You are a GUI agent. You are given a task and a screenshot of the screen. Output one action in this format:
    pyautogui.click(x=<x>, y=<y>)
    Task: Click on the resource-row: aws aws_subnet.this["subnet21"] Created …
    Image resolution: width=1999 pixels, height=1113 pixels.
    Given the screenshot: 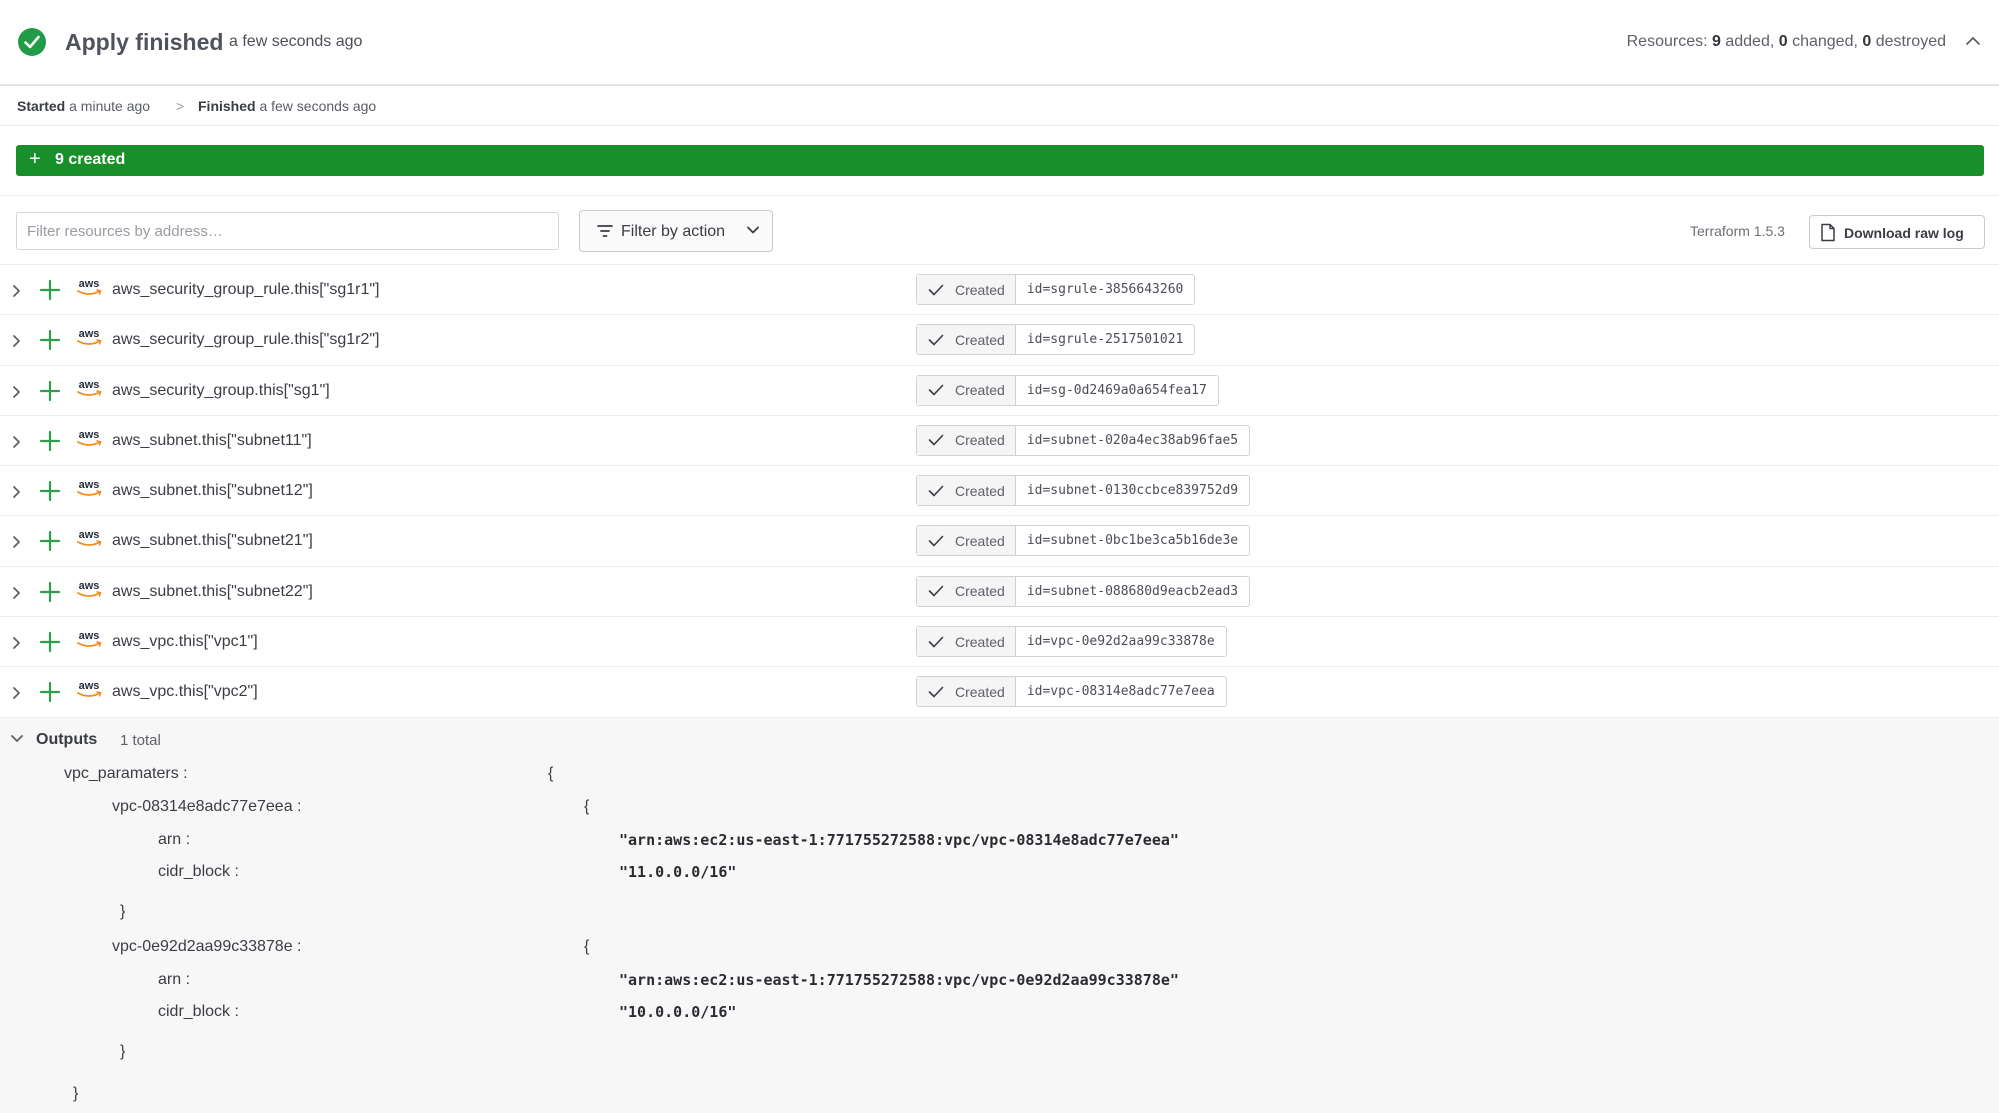 What is the action you would take?
    pyautogui.click(x=999, y=541)
    